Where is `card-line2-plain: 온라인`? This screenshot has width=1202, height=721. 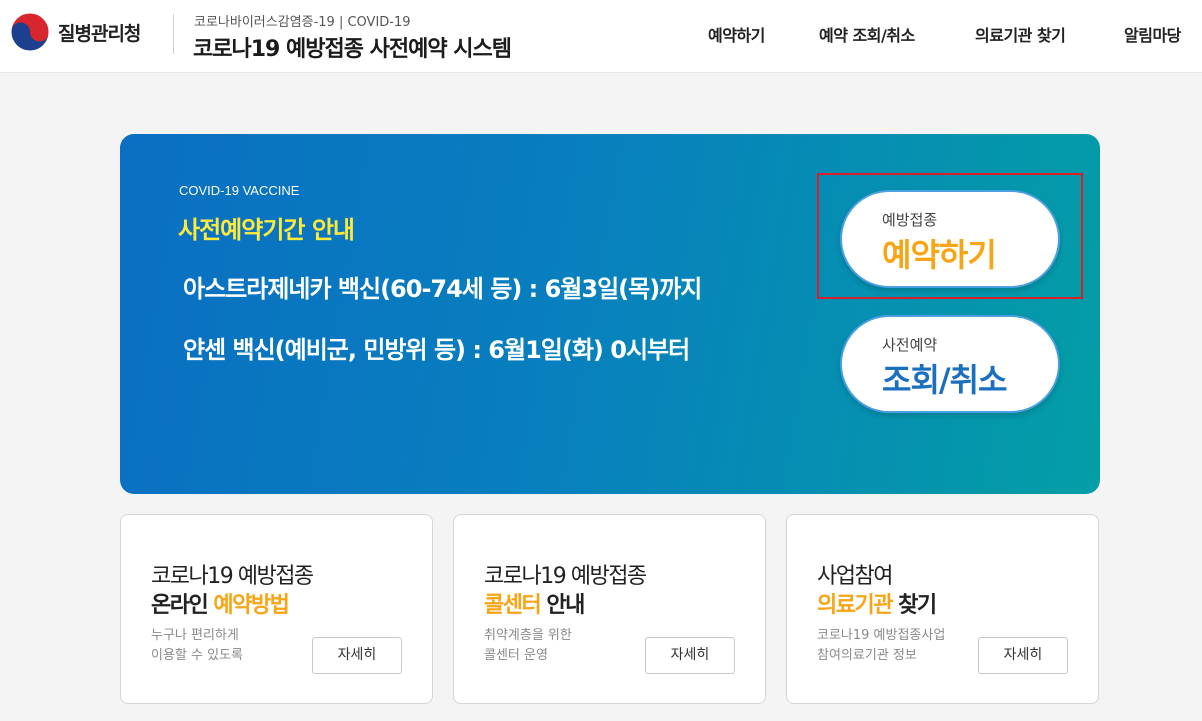 card-line2-plain: 온라인 is located at coordinates (182, 605).